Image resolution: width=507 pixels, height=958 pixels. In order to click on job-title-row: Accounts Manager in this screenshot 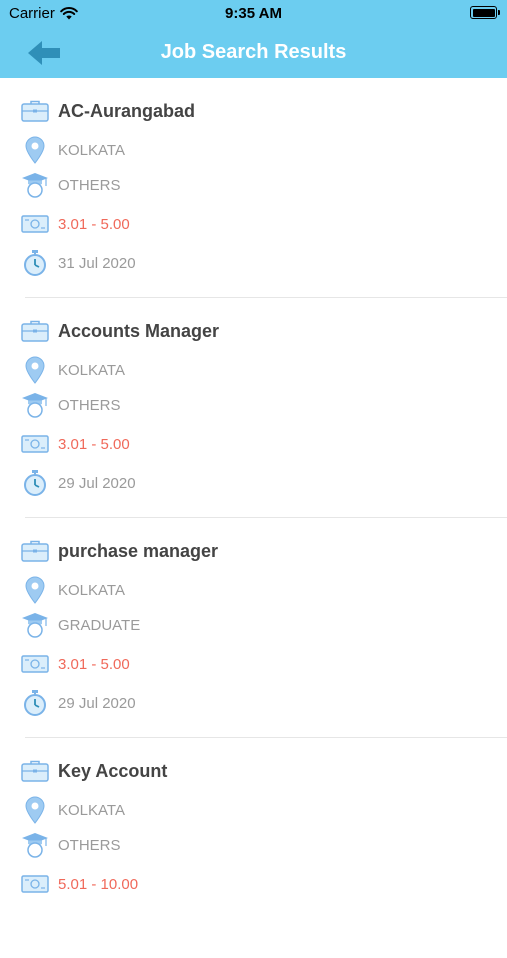, I will do `click(119, 331)`.